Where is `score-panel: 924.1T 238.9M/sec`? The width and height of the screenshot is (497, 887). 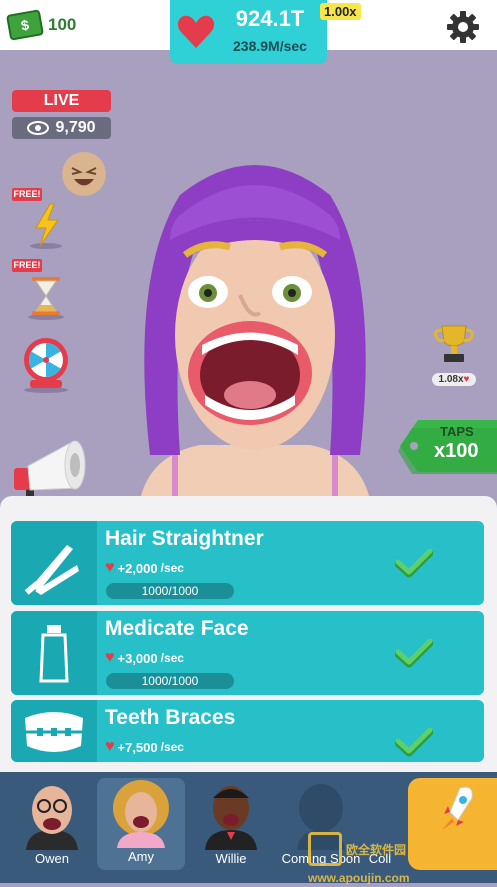 score-panel: 924.1T 238.9M/sec is located at coordinates (248, 32).